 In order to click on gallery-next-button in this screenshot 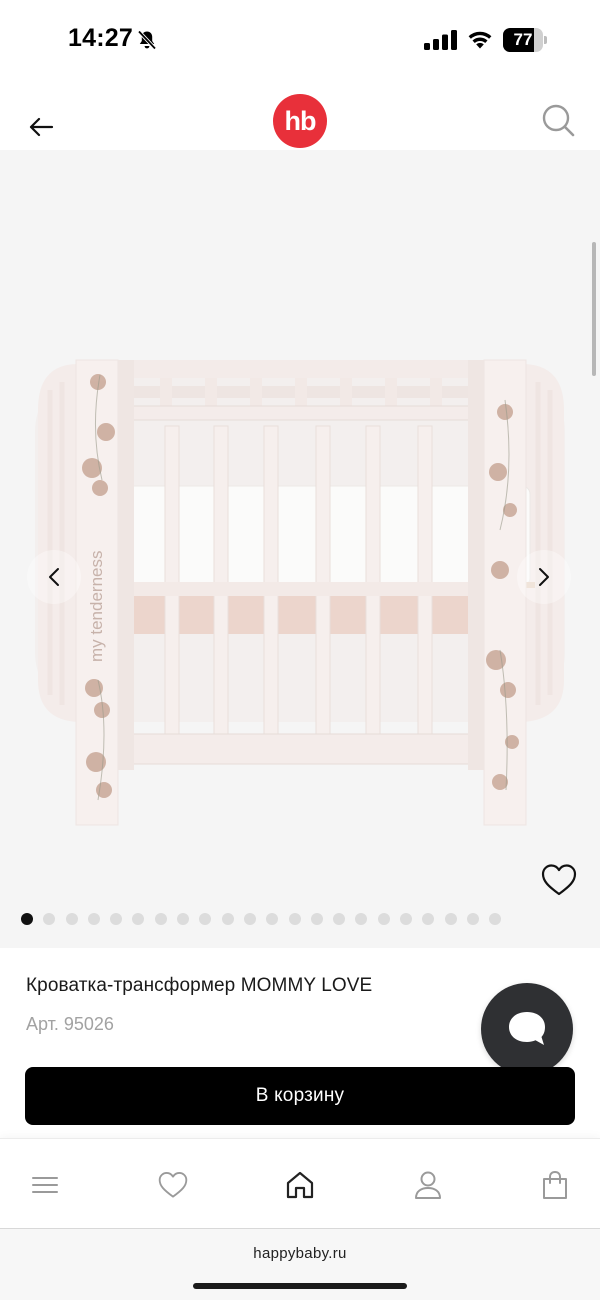, I will do `click(544, 577)`.